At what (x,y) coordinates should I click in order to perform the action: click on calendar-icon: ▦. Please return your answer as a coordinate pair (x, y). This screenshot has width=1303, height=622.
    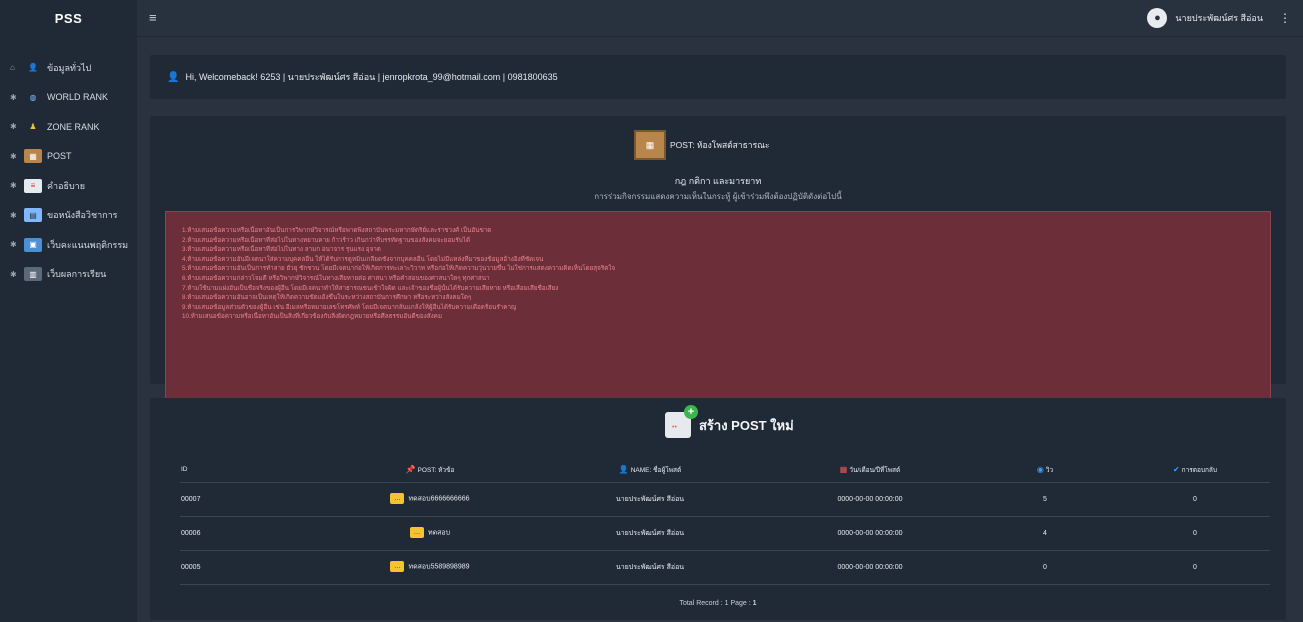
    Looking at the image, I should click on (843, 469).